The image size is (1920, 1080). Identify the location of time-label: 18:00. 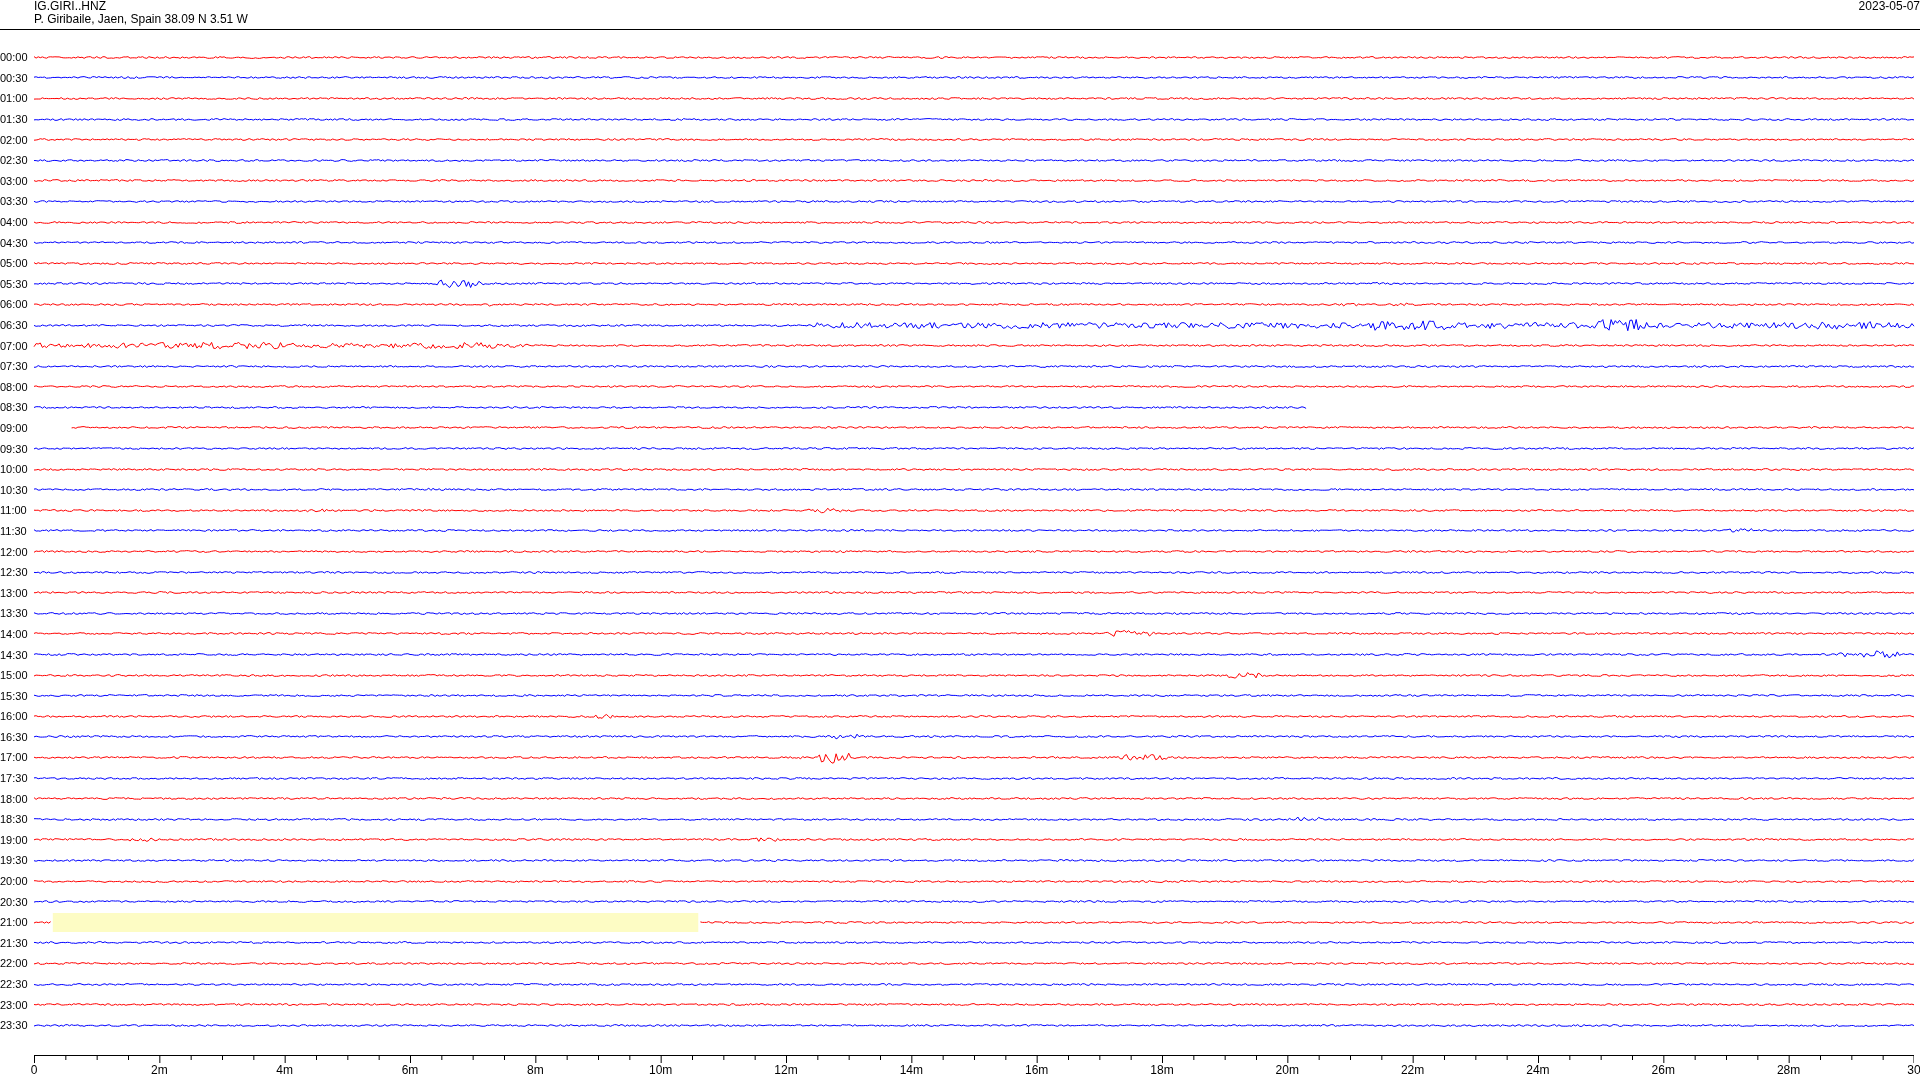
(14, 798).